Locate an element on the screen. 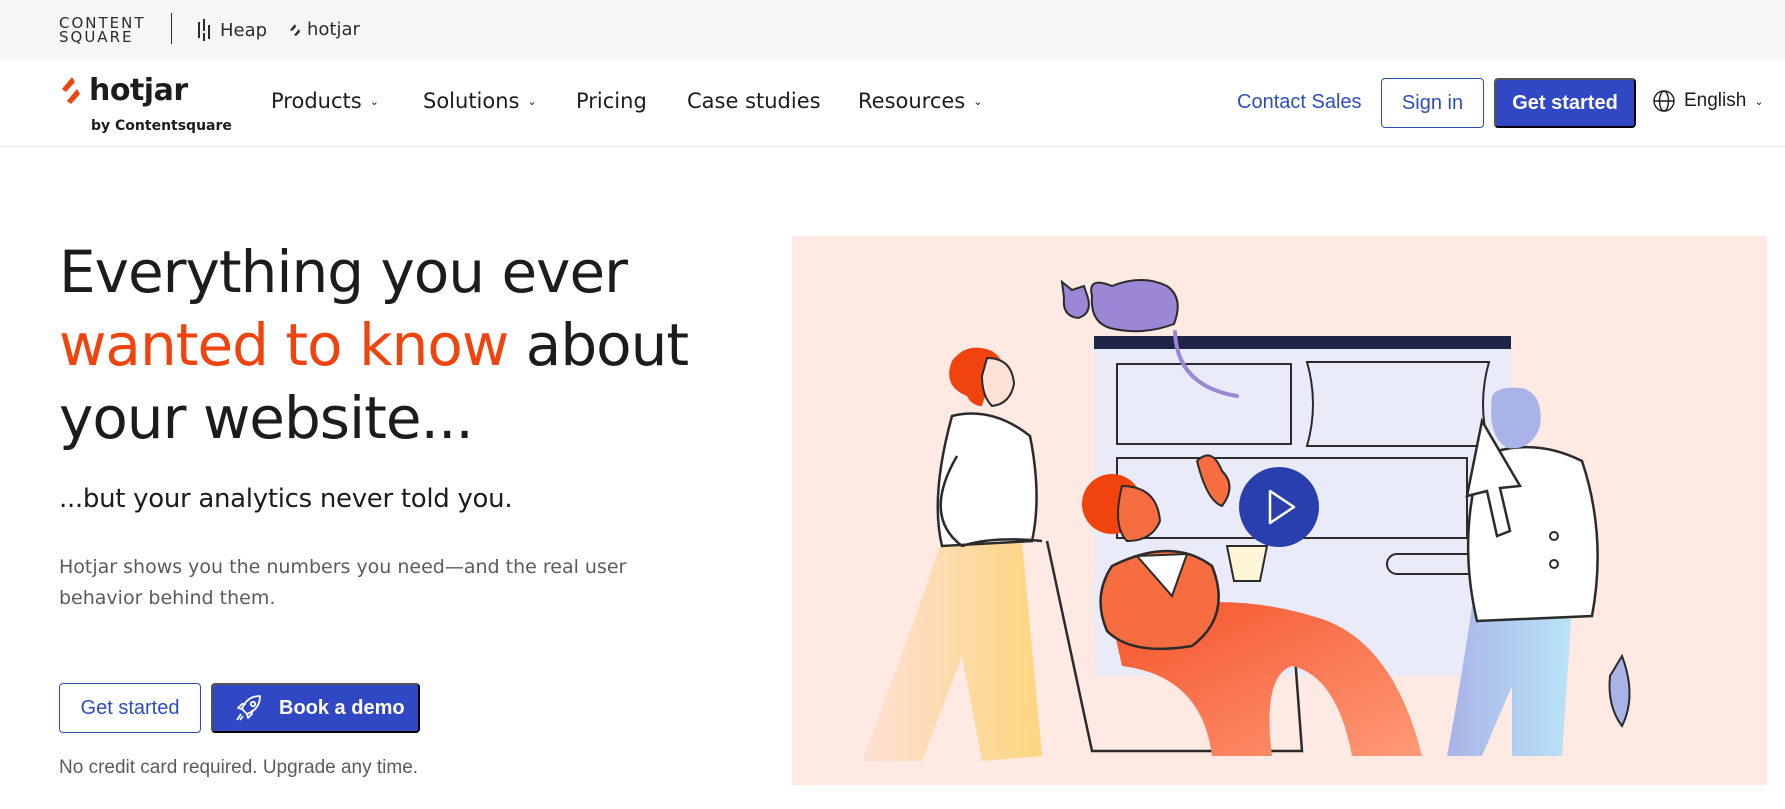 The height and width of the screenshot is (809, 1785). cat-body is located at coordinates (1134, 306).